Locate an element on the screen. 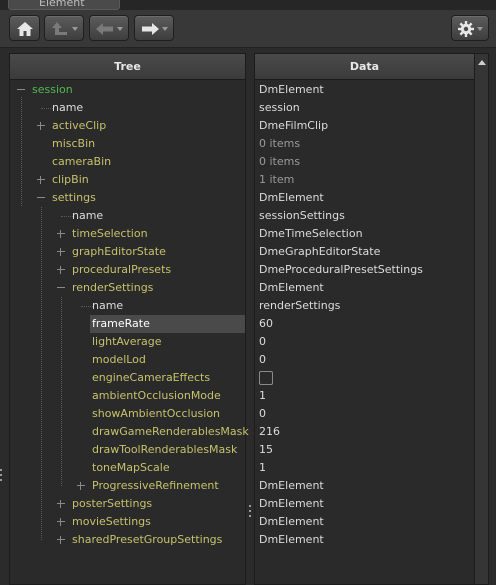 This screenshot has width=496, height=585. dock-resize-handle is located at coordinates (1, 476).